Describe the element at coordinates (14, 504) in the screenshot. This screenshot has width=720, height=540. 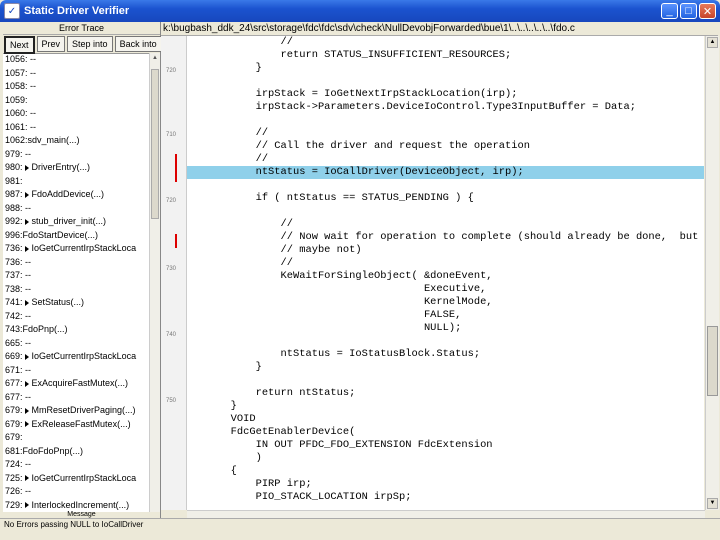
I see `trace-item-line: 729:` at that location.